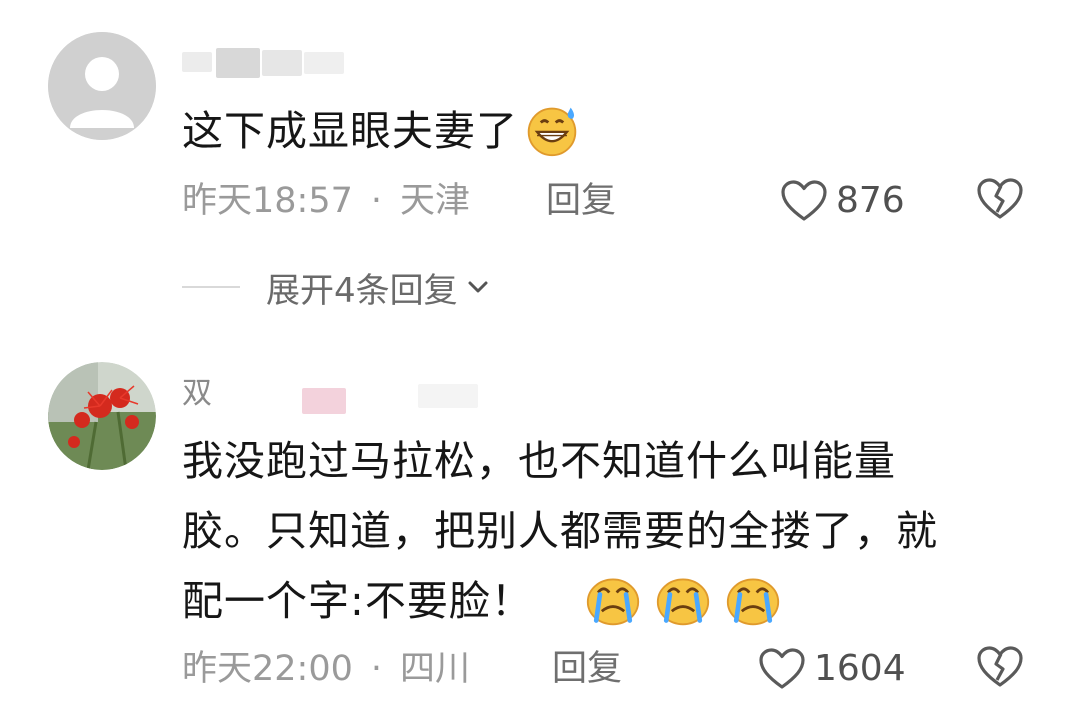 This screenshot has width=1080, height=708. I want to click on like-button: 876, so click(842, 201).